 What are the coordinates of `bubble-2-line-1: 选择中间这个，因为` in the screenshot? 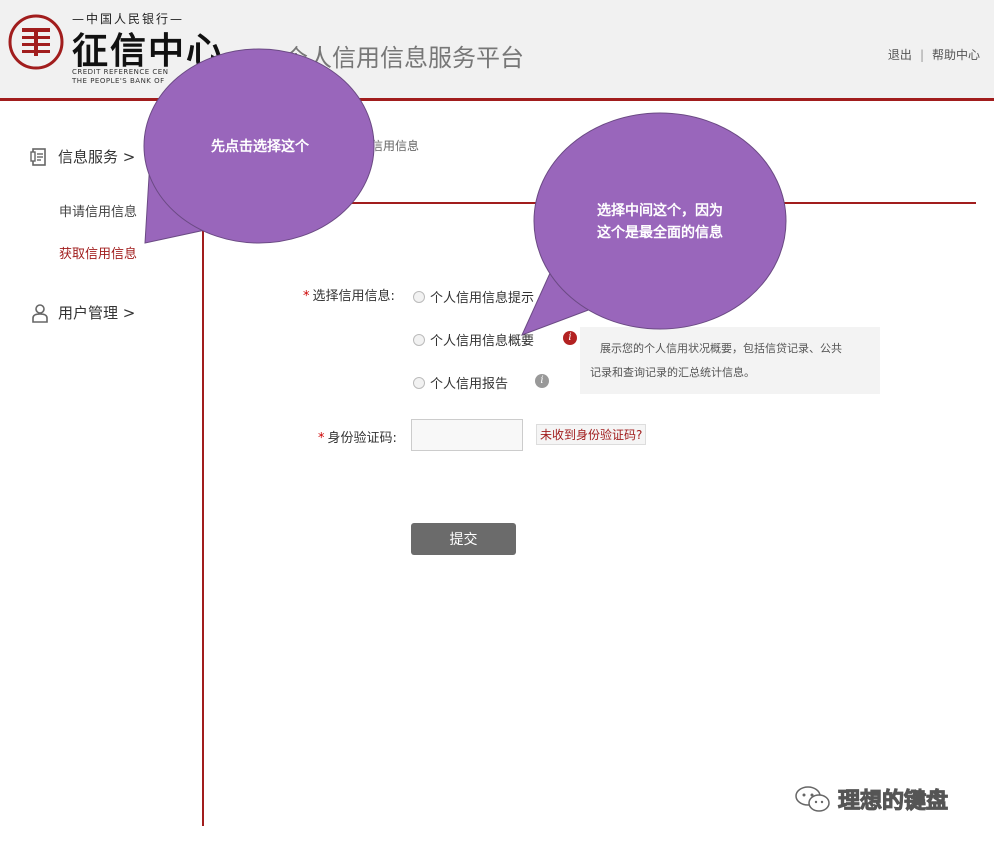 It's located at (660, 211).